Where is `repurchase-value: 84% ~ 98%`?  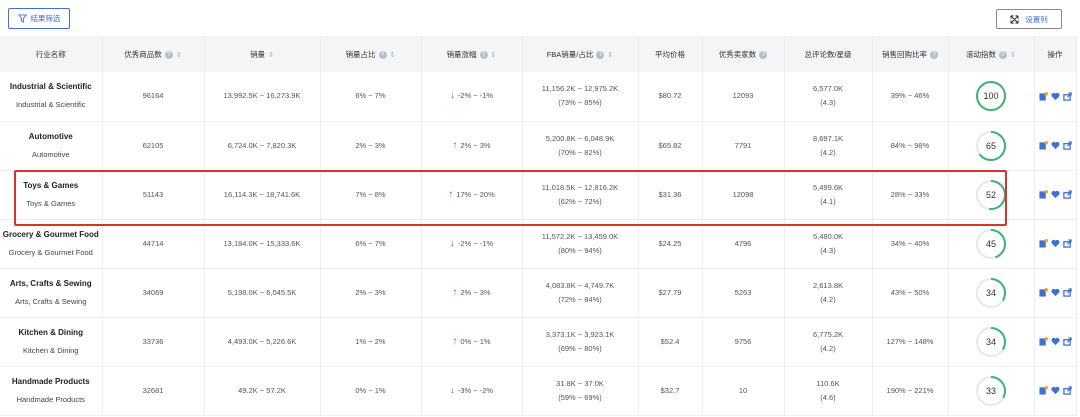
repurchase-value: 84% ~ 98% is located at coordinates (910, 145).